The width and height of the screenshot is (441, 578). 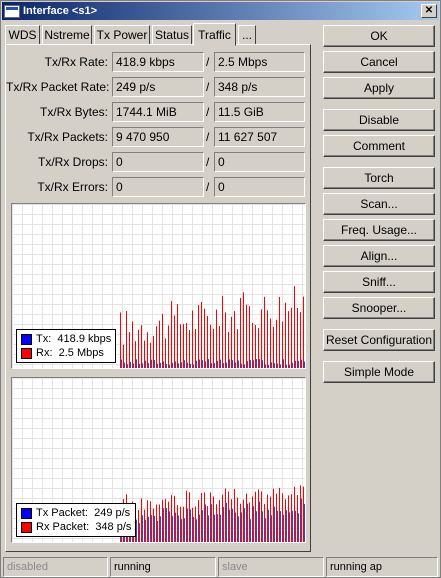 I want to click on stat-label: Tx/Rx Packets:, so click(x=67, y=137).